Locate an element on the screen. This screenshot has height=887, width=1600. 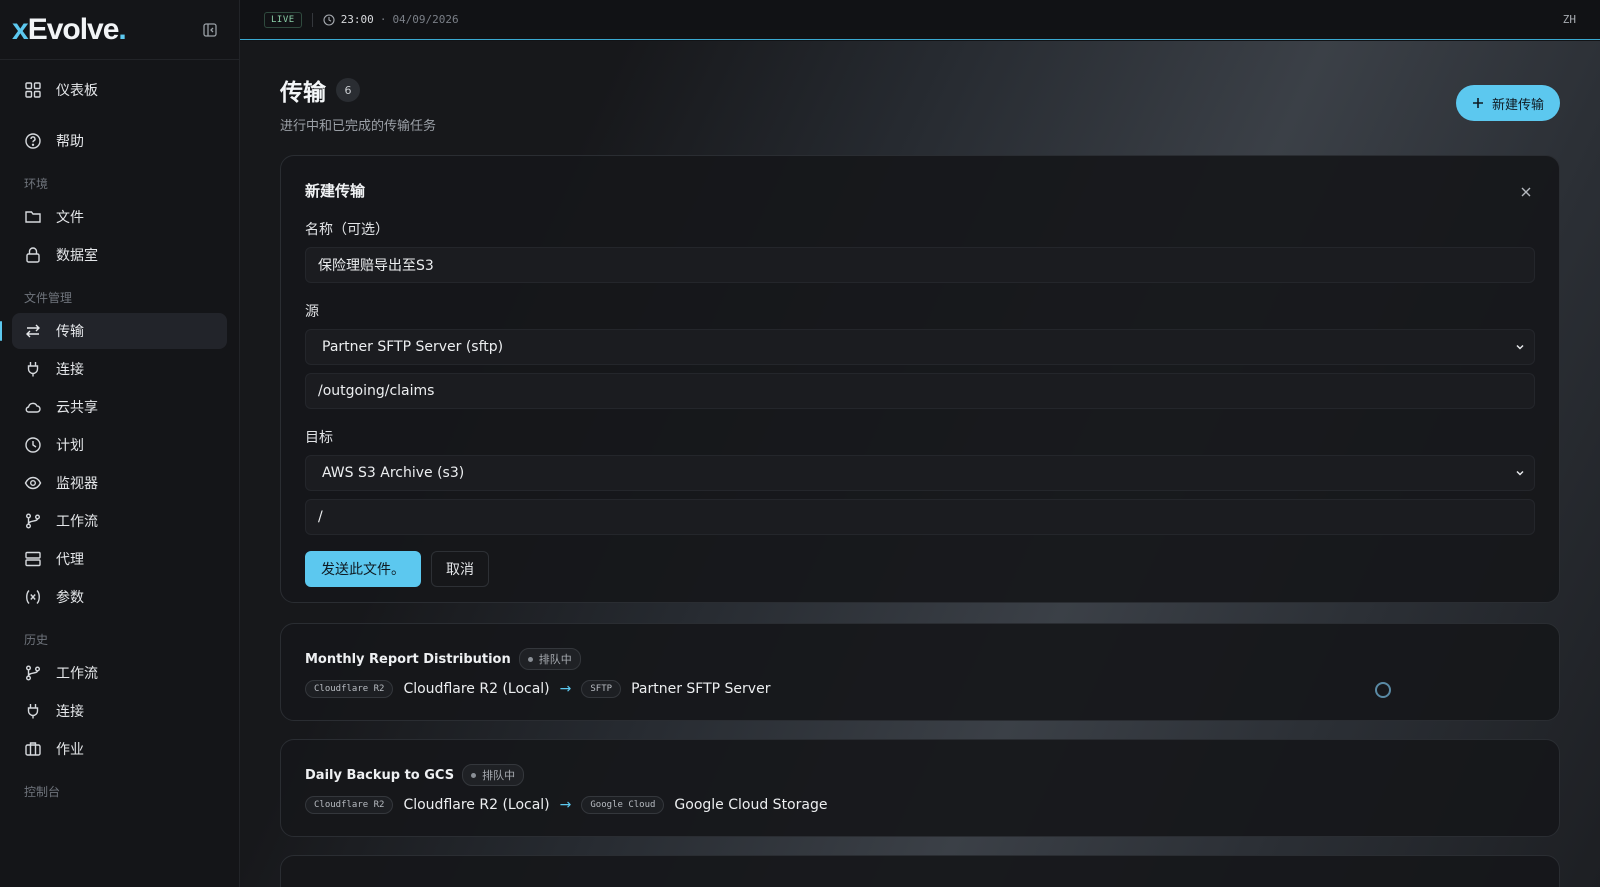
language-switcher: ZH is located at coordinates (1569, 19).